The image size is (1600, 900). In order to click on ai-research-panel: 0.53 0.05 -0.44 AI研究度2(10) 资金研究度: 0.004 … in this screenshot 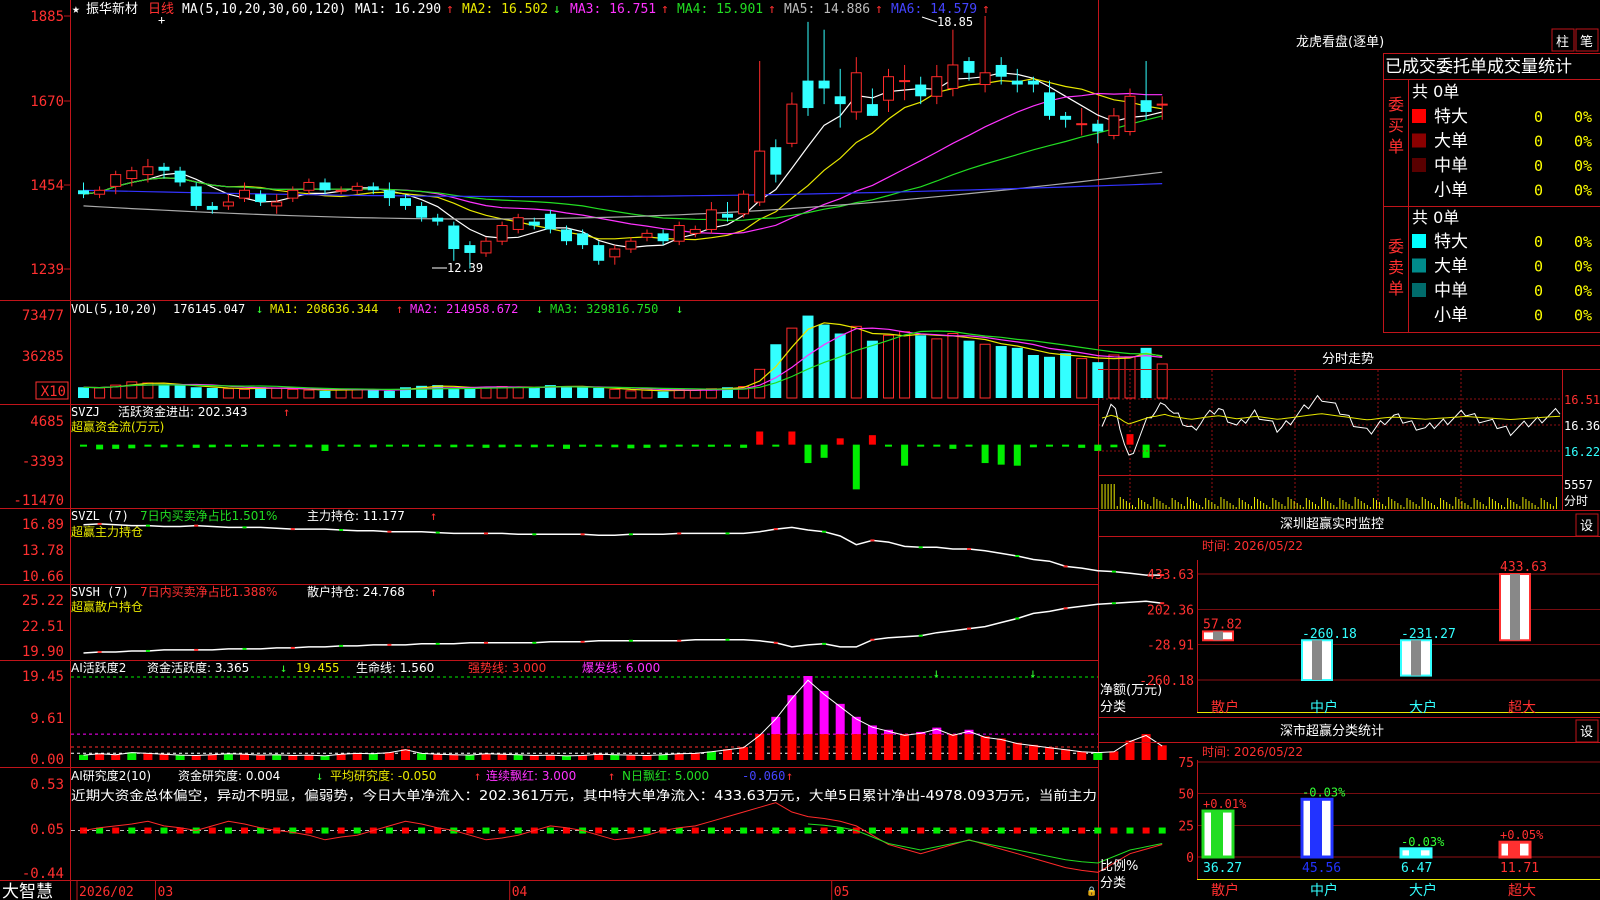, I will do `click(594, 825)`.